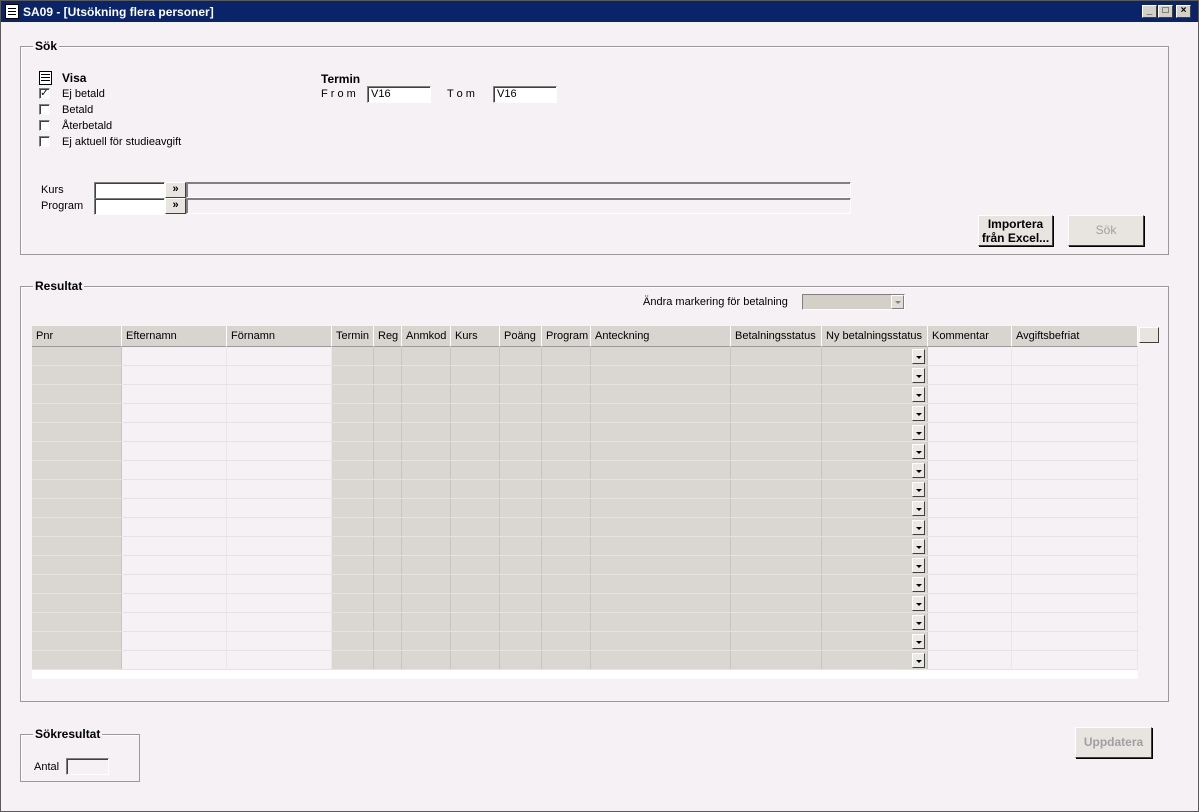 The height and width of the screenshot is (812, 1199). What do you see at coordinates (44, 125) in the screenshot?
I see `checkbox-aterbetald` at bounding box center [44, 125].